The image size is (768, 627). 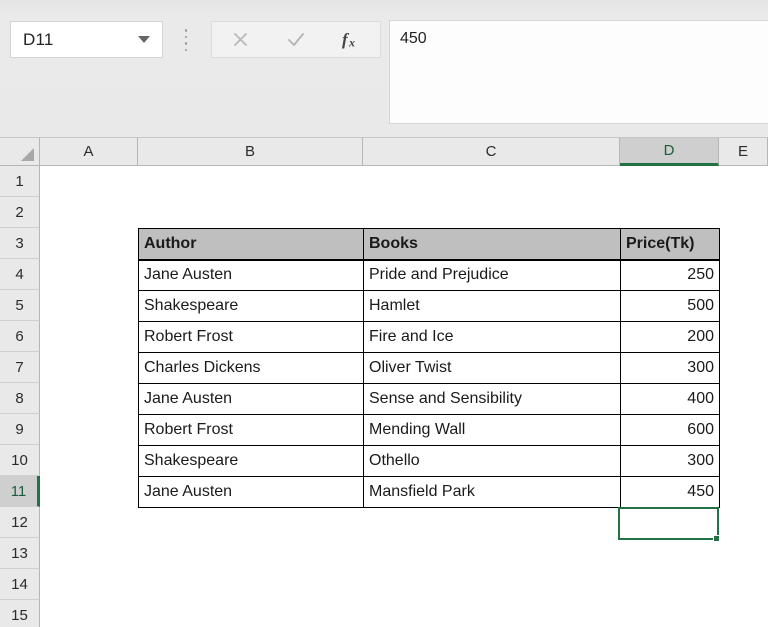 I want to click on column-headers: ABCDE, so click(x=384, y=152).